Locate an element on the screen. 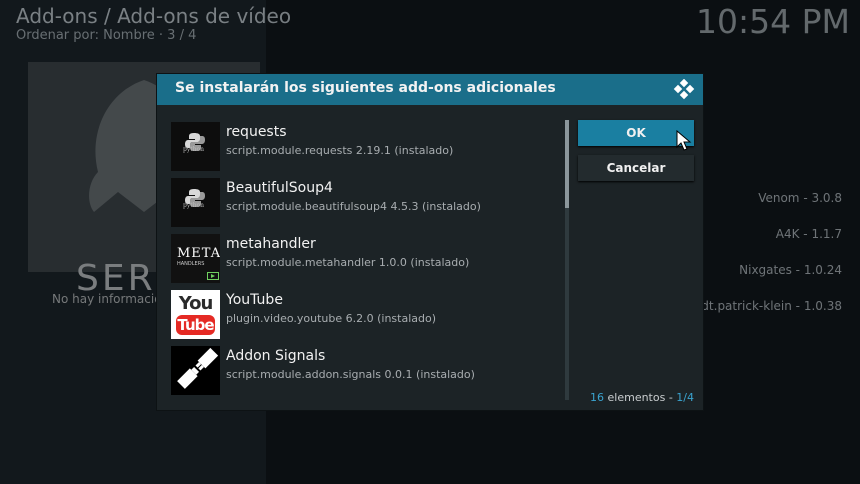  addon-id-version: plugin.video.youtube 6.2.0 (instalado) is located at coordinates (331, 318).